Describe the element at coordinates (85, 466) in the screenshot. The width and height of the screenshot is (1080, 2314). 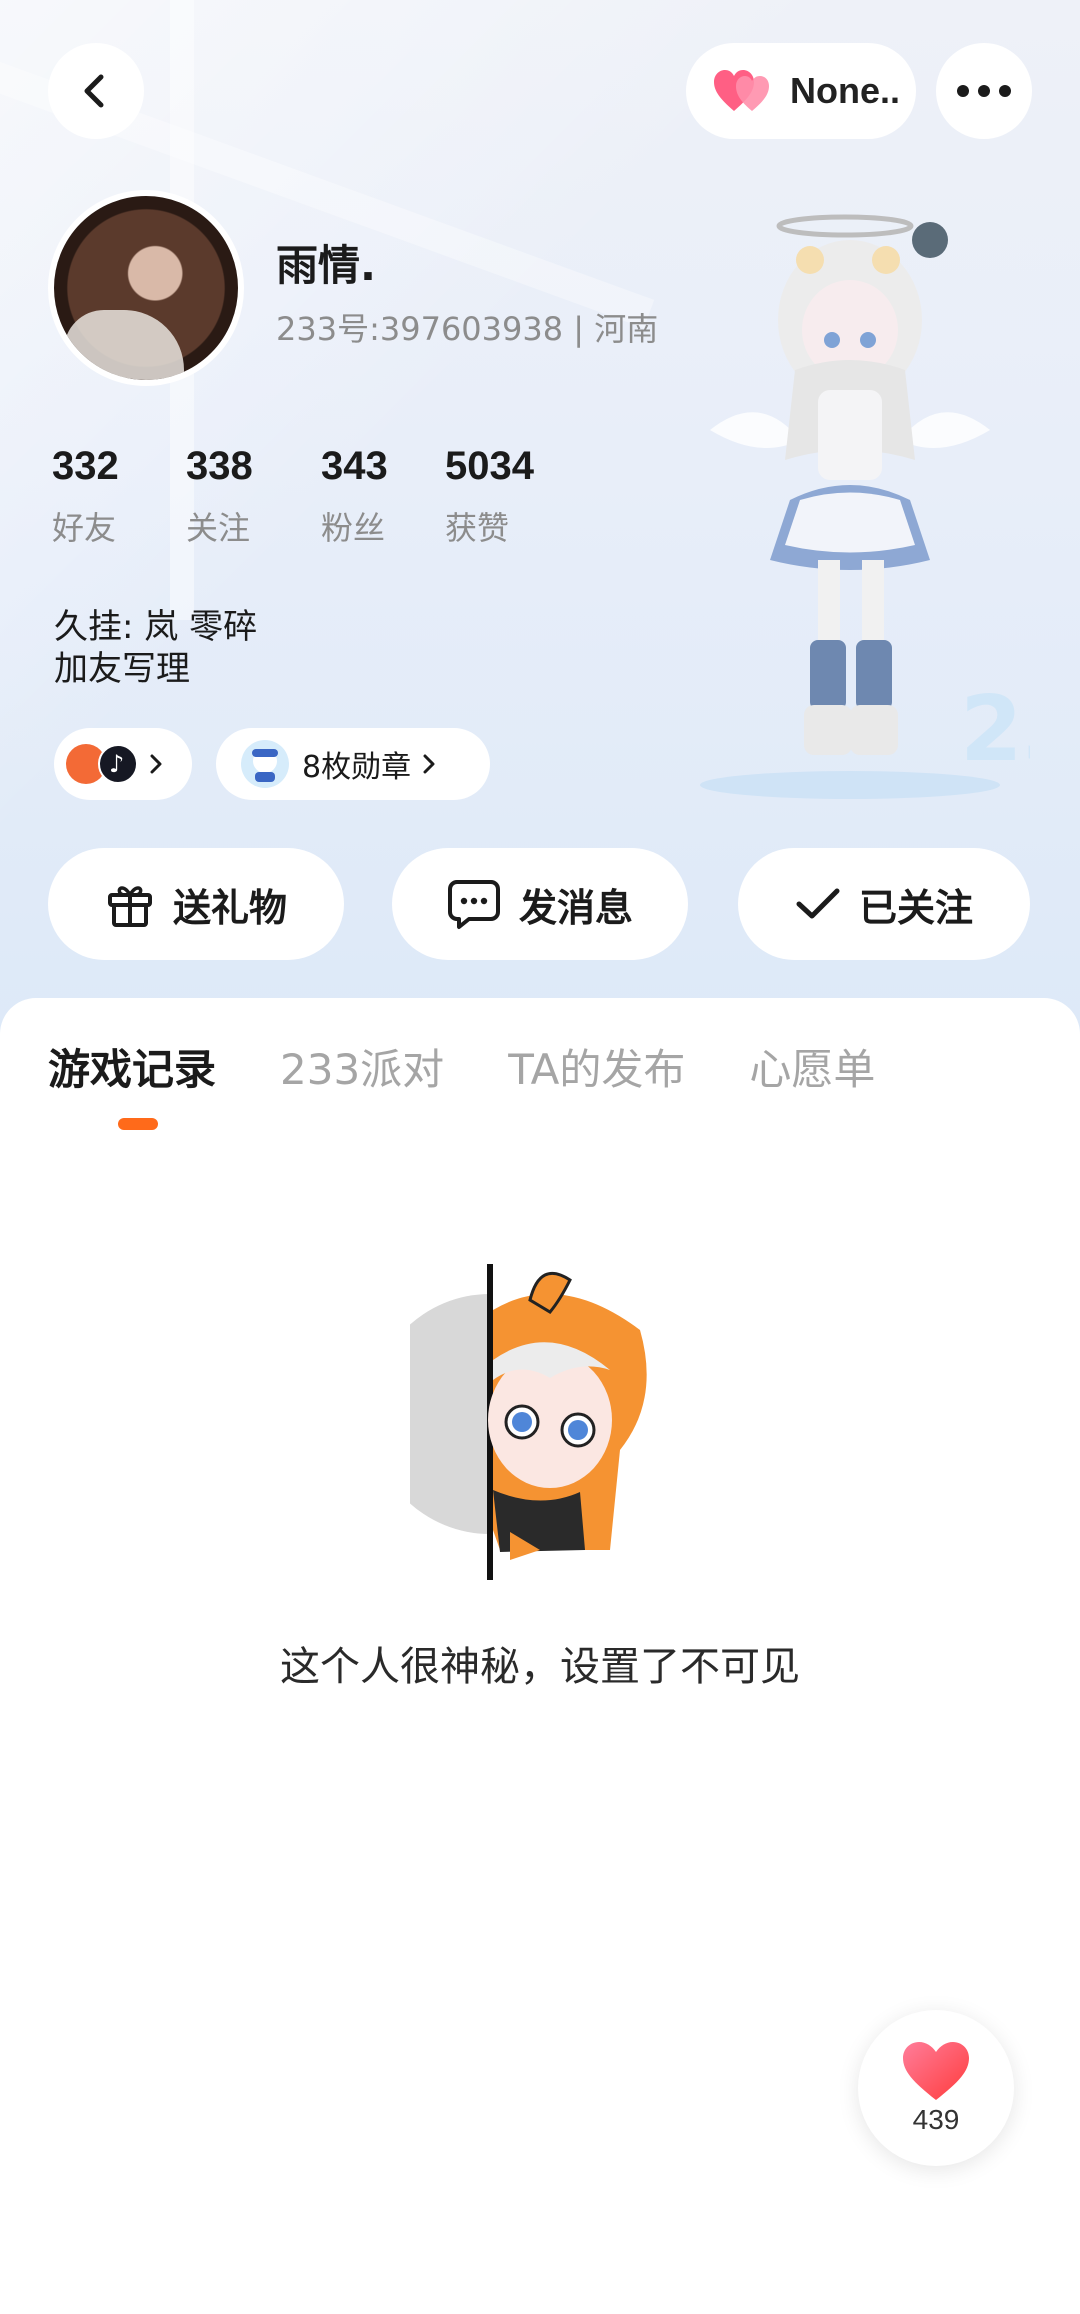
I see `stat-value: 332` at that location.